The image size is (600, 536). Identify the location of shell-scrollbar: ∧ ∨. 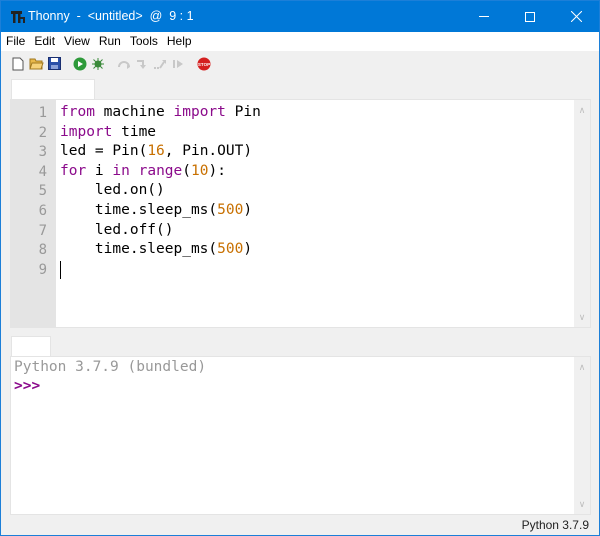
(582, 435).